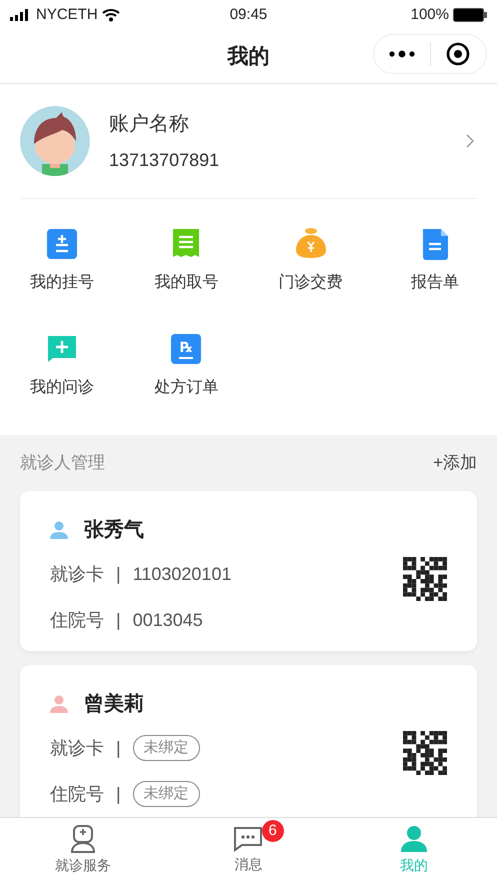  What do you see at coordinates (182, 574) in the screenshot?
I see `field-value: 1103020101` at bounding box center [182, 574].